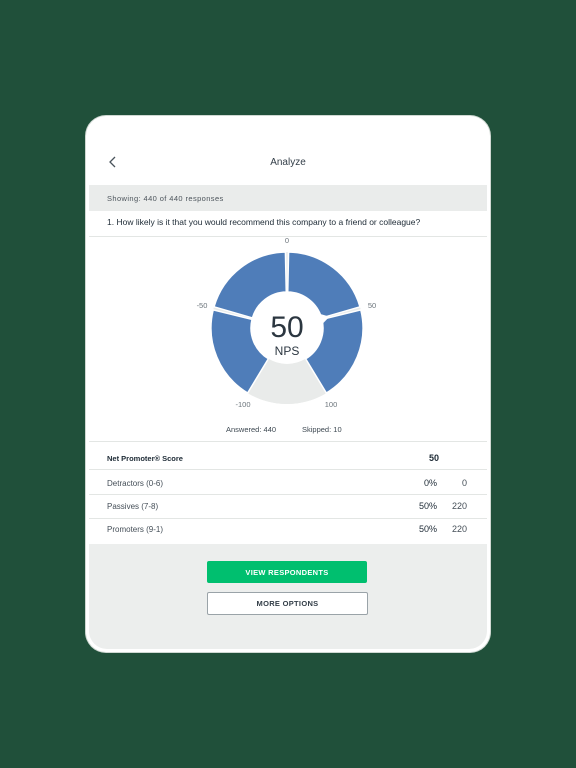 Image resolution: width=576 pixels, height=768 pixels. I want to click on row-label: Promoters (9-1), so click(135, 529).